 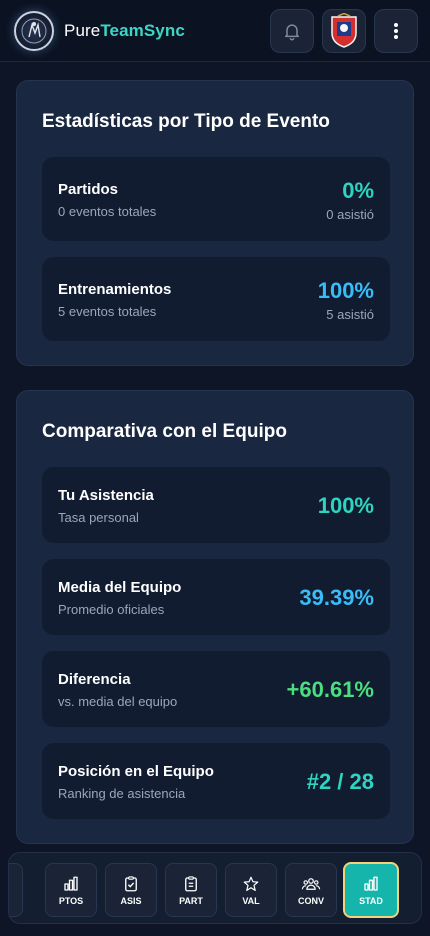 I want to click on stat-detail: 0 asistió, so click(x=350, y=214).